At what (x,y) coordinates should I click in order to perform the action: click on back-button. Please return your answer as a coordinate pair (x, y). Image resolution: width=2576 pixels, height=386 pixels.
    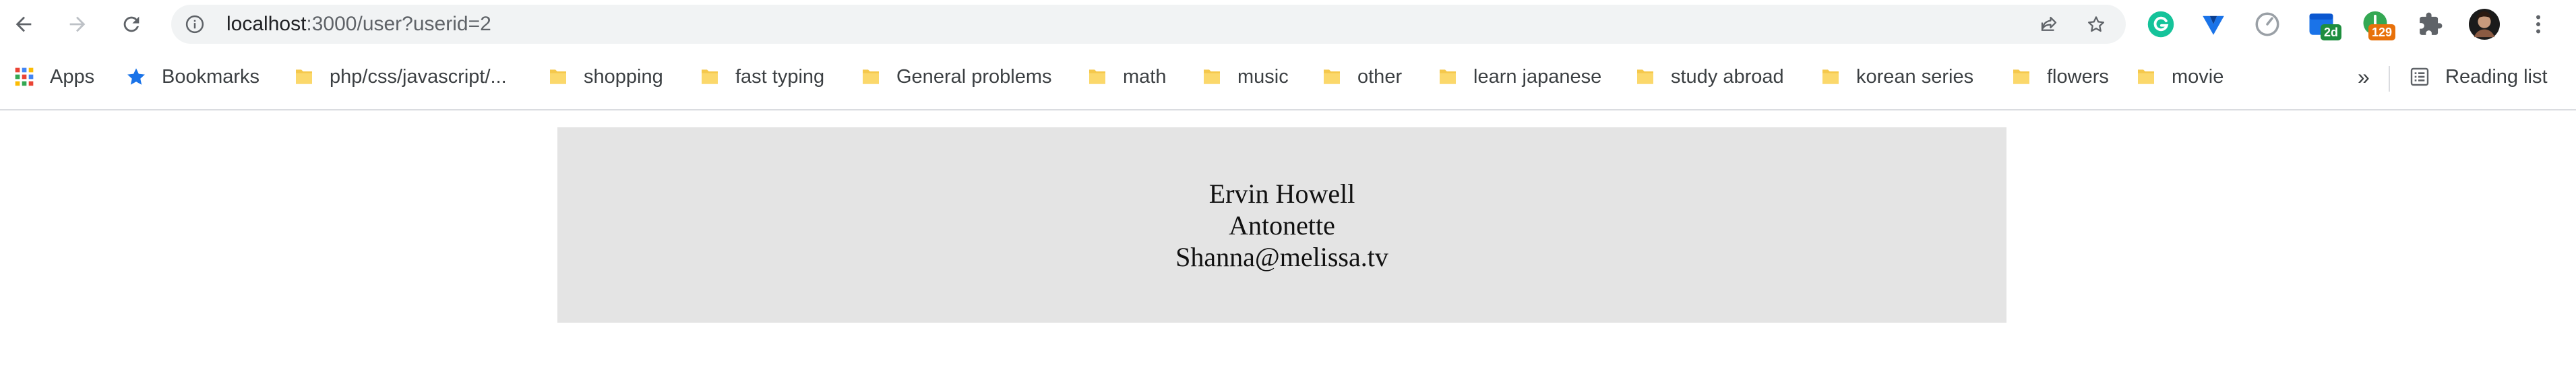
    Looking at the image, I should click on (24, 24).